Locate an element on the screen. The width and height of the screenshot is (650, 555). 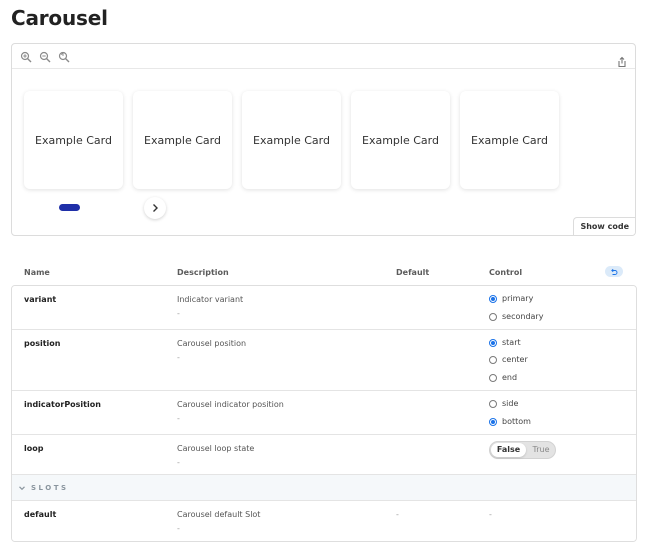
arg-description: Carousel position is located at coordinates (212, 343).